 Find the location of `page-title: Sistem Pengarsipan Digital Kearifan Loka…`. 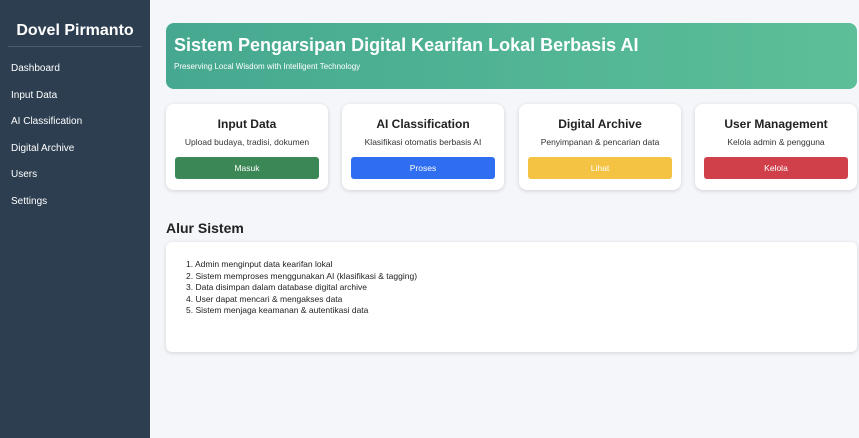

page-title: Sistem Pengarsipan Digital Kearifan Loka… is located at coordinates (406, 45).